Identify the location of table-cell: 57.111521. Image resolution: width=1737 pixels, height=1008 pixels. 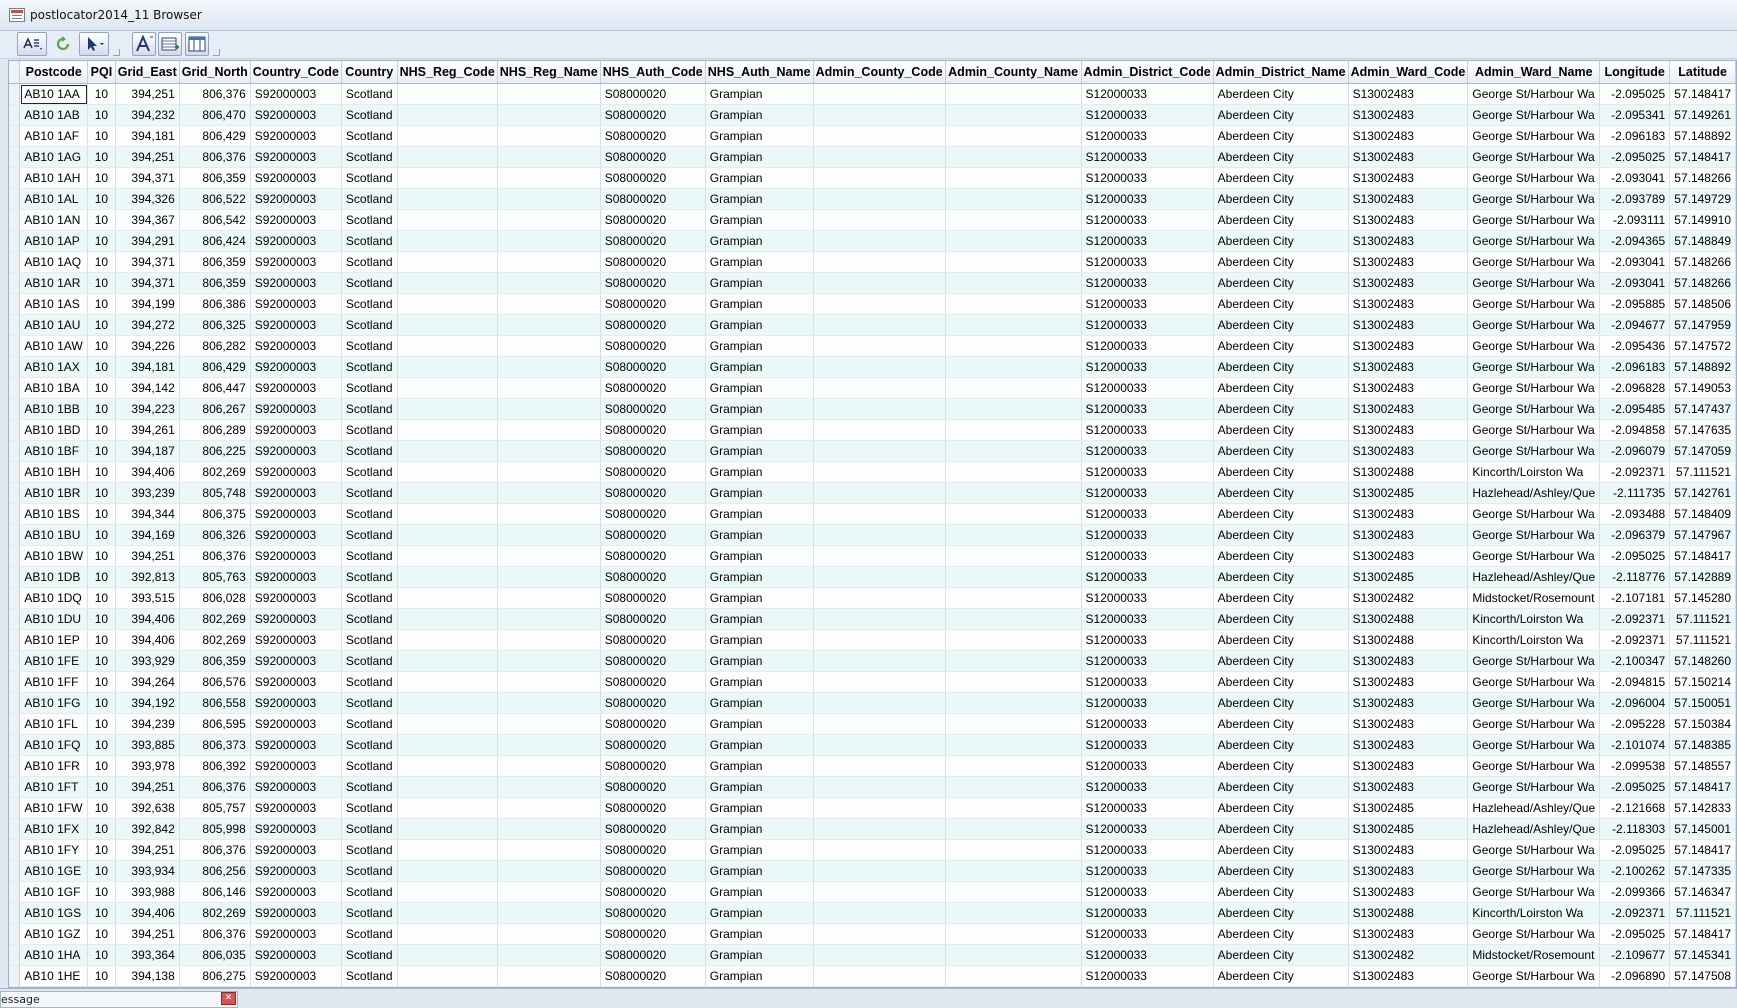
(1702, 913).